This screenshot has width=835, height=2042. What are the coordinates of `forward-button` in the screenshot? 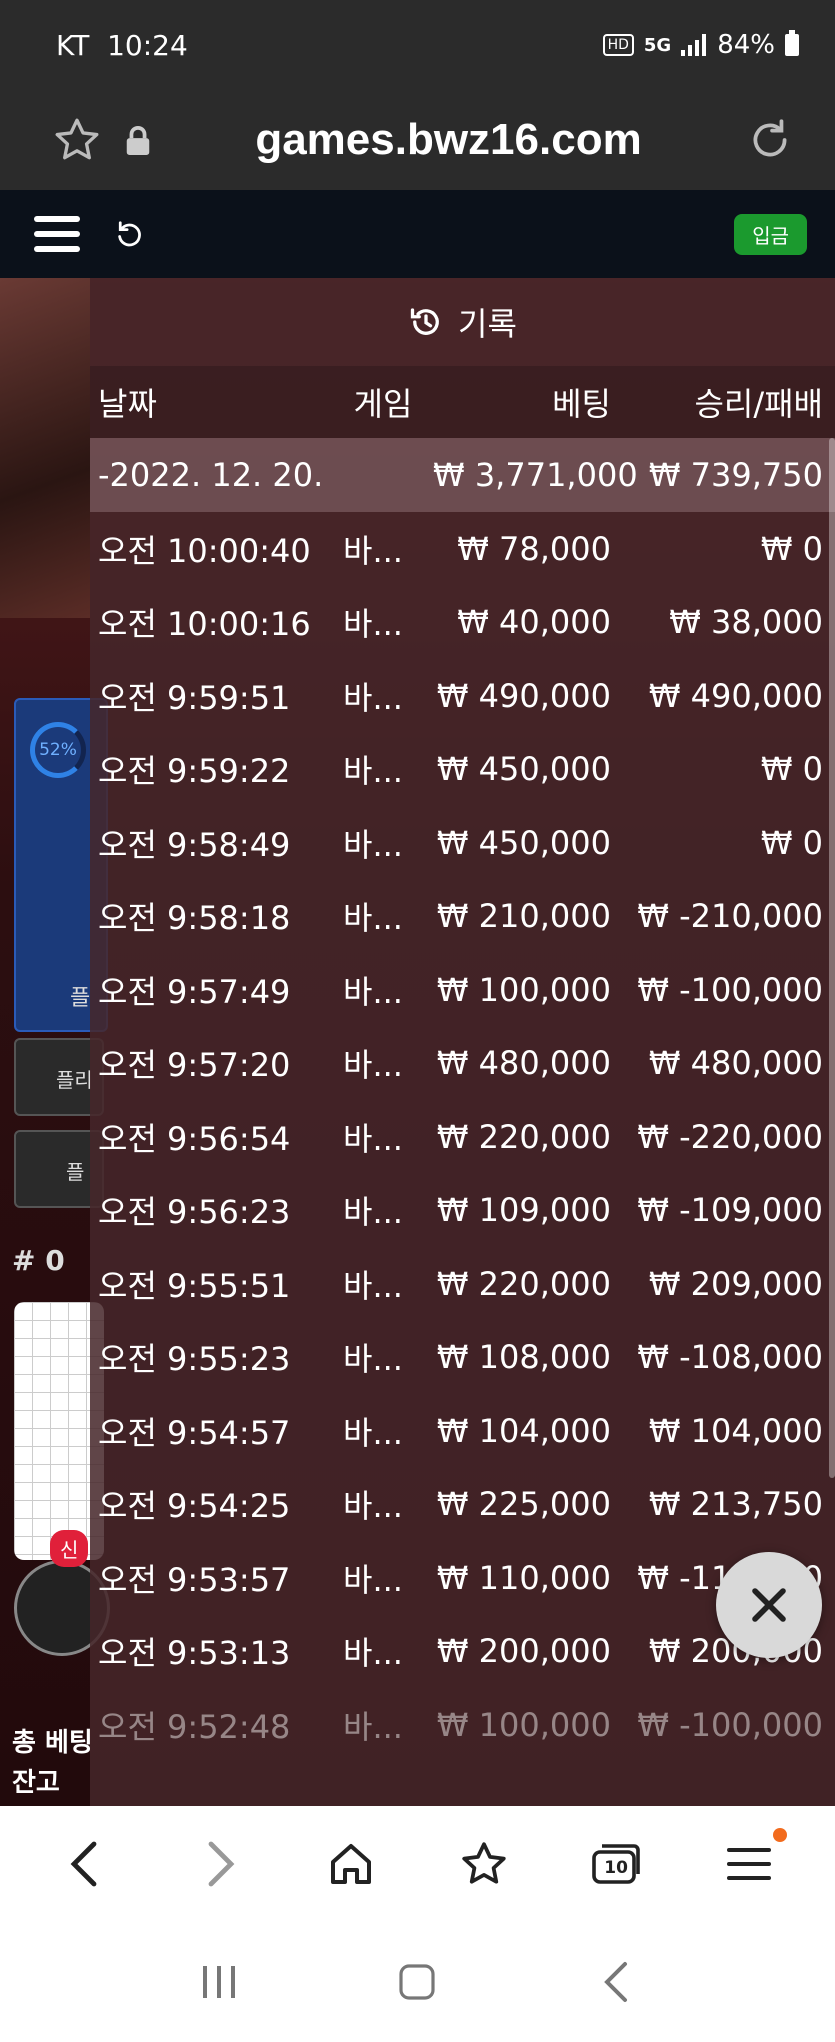 It's located at (219, 1864).